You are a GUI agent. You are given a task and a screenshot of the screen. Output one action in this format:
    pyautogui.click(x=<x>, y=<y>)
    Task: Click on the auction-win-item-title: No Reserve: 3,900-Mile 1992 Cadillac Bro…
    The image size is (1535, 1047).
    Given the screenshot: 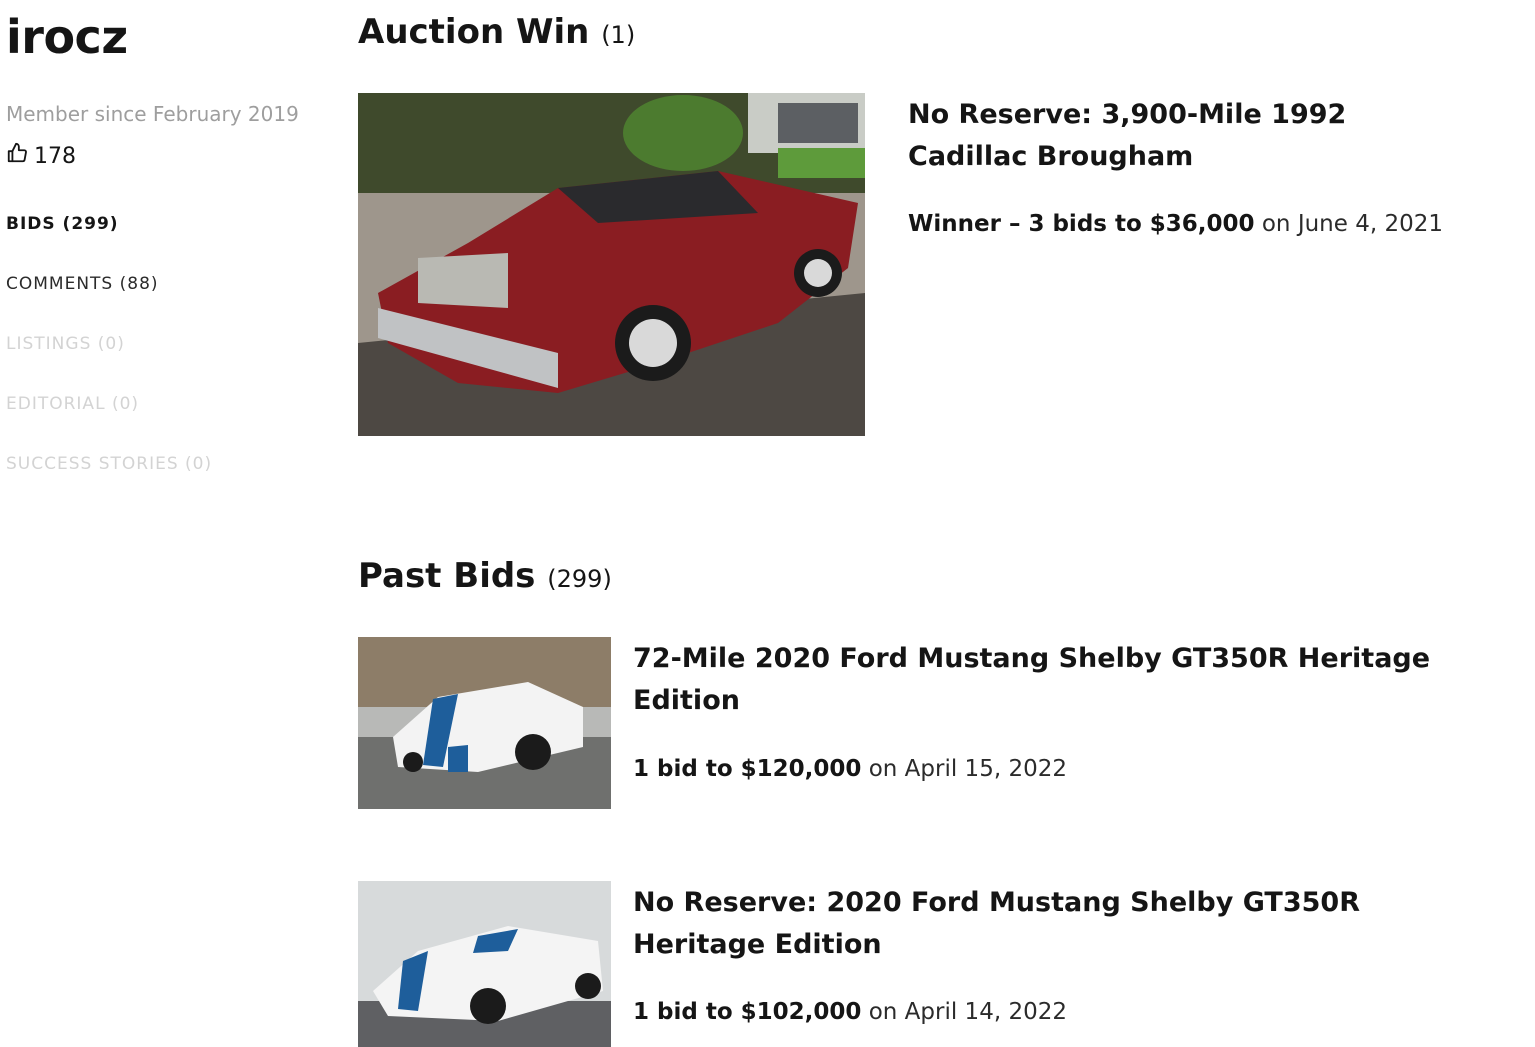 What is the action you would take?
    pyautogui.click(x=1188, y=136)
    